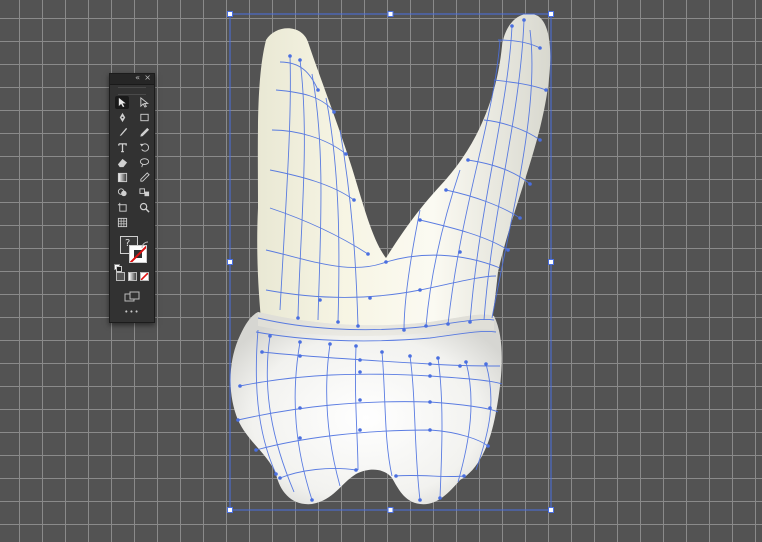 Image resolution: width=762 pixels, height=542 pixels. Describe the element at coordinates (122, 132) in the screenshot. I see `brush-tool-icon` at that location.